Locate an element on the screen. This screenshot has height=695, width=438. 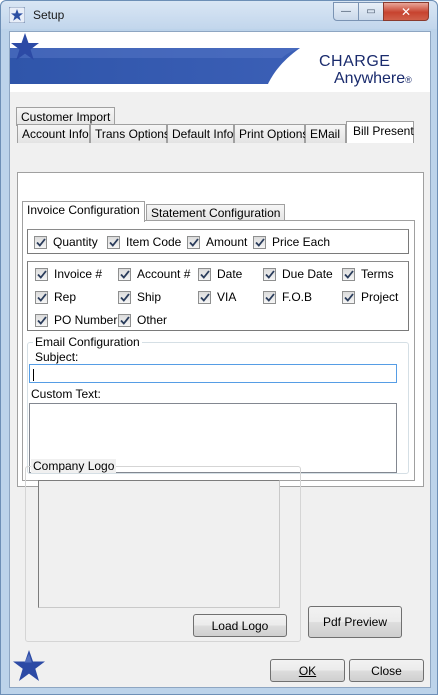
load-logo-button: Load Logo is located at coordinates (240, 625).